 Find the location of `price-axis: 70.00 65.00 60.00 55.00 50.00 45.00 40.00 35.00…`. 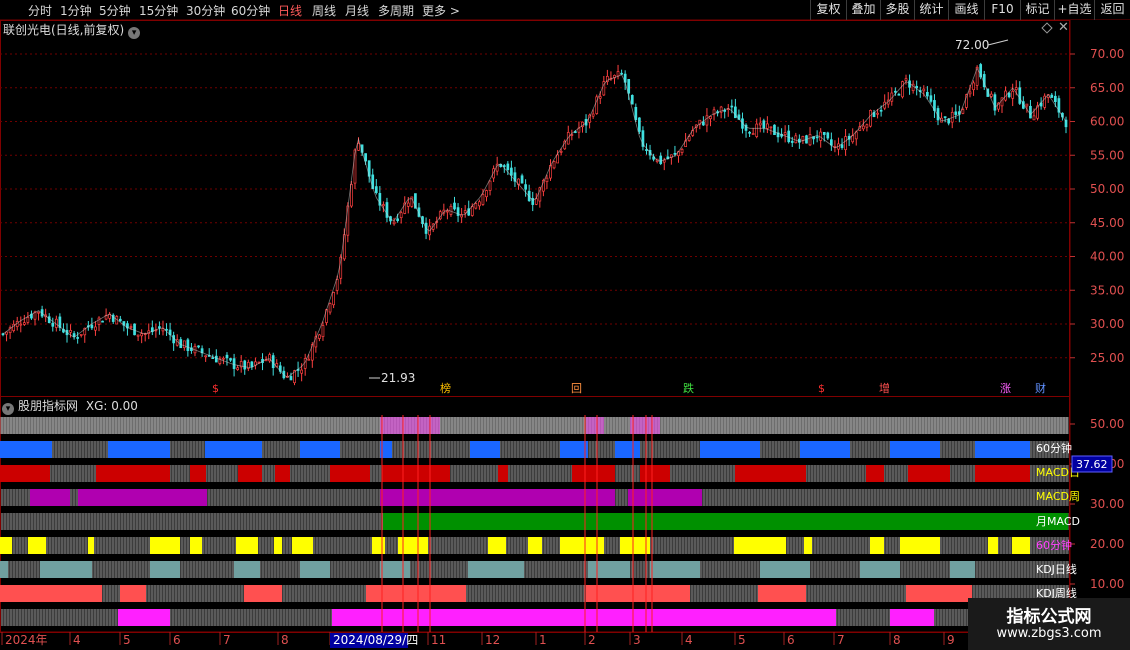

price-axis: 70.00 65.00 60.00 55.00 50.00 45.00 40.00 35.00… is located at coordinates (1097, 206).